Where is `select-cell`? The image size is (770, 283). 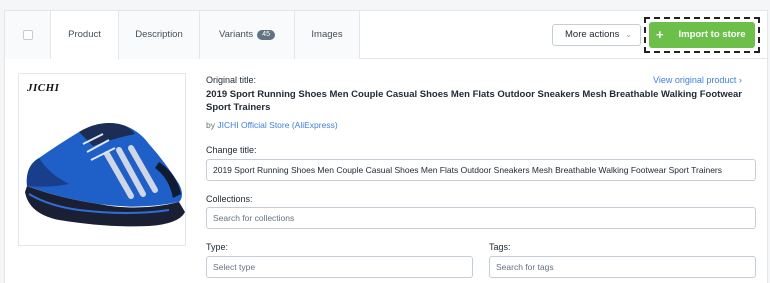
select-cell is located at coordinates (28, 35).